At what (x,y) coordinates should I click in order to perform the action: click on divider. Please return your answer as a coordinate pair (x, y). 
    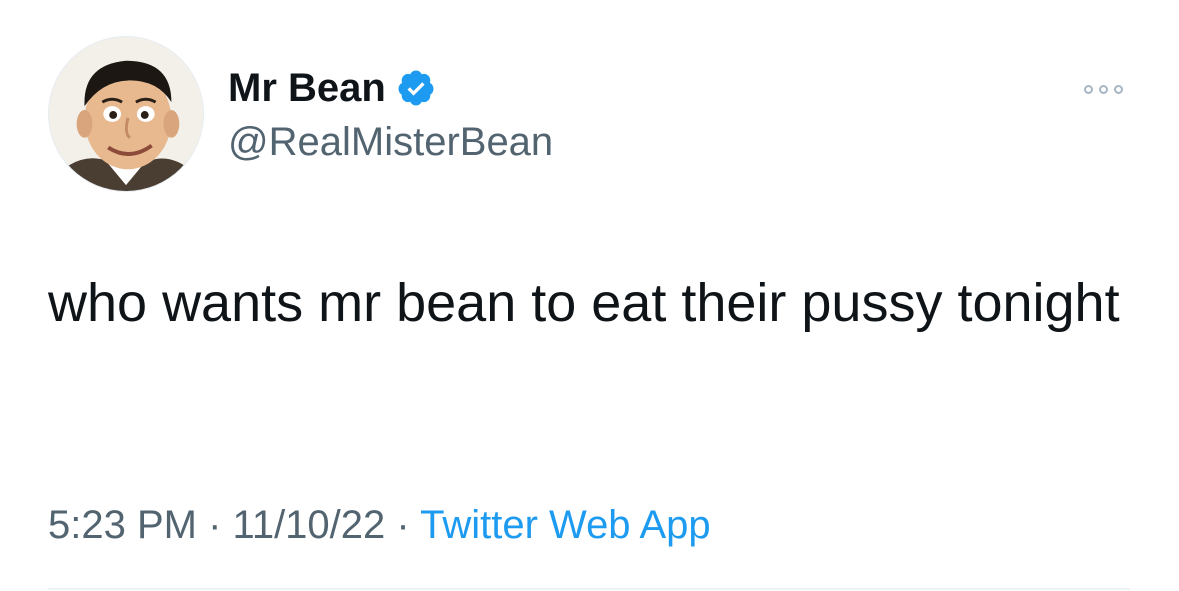
    Looking at the image, I should click on (589, 589).